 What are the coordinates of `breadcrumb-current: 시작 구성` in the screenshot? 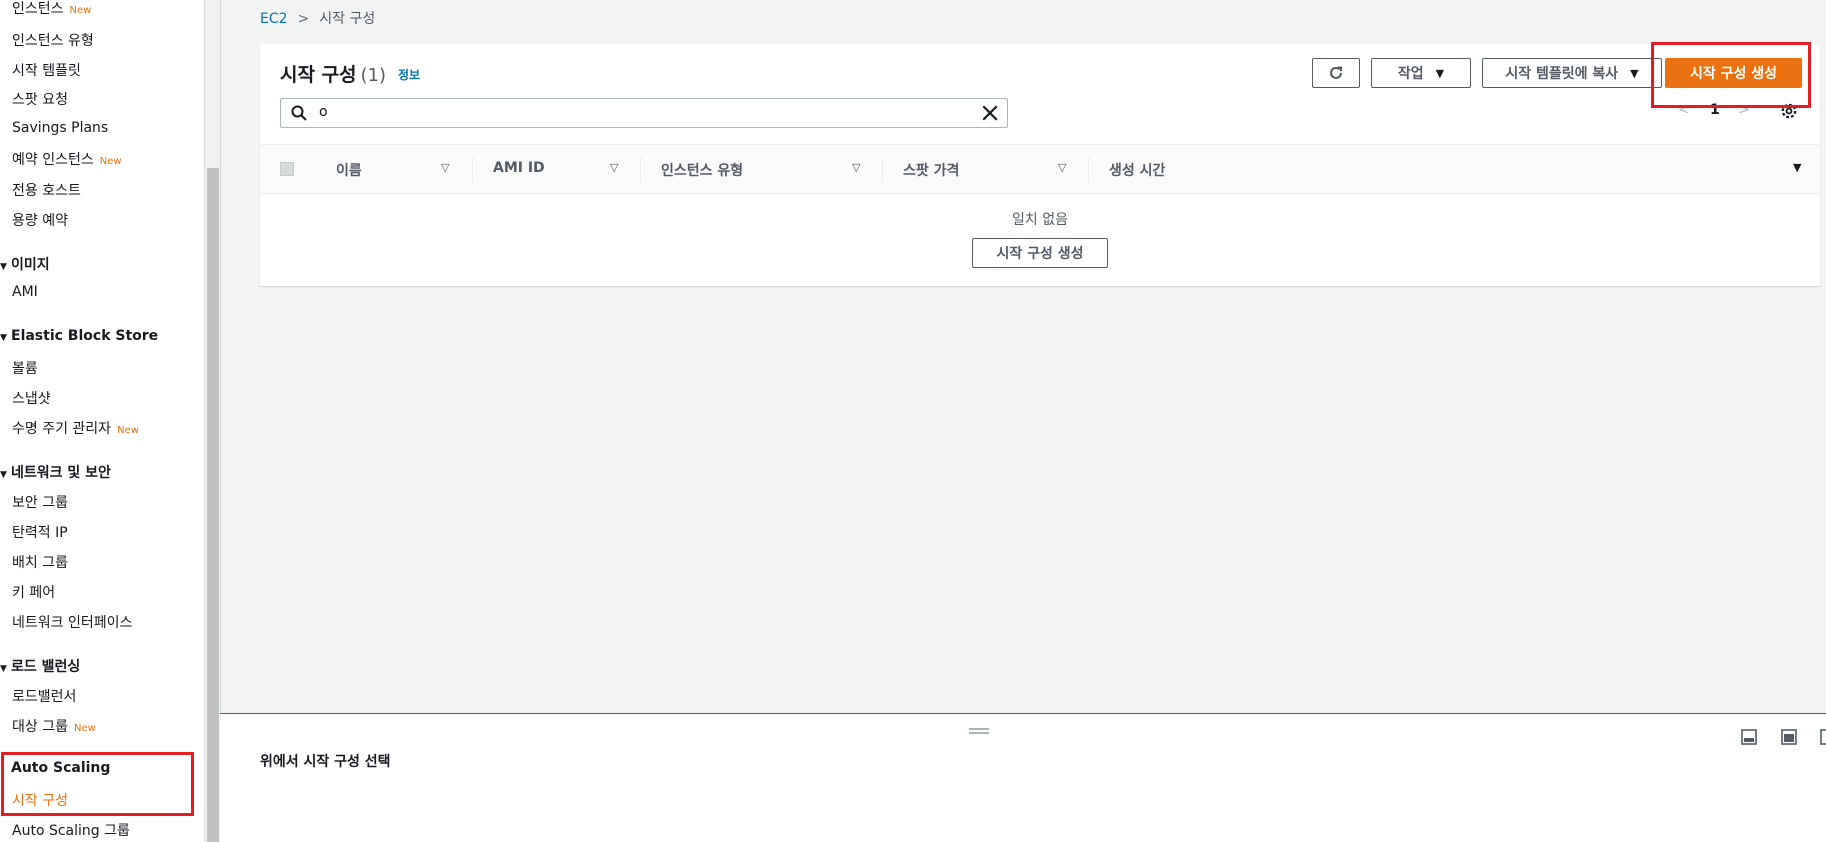 It's located at (347, 19).